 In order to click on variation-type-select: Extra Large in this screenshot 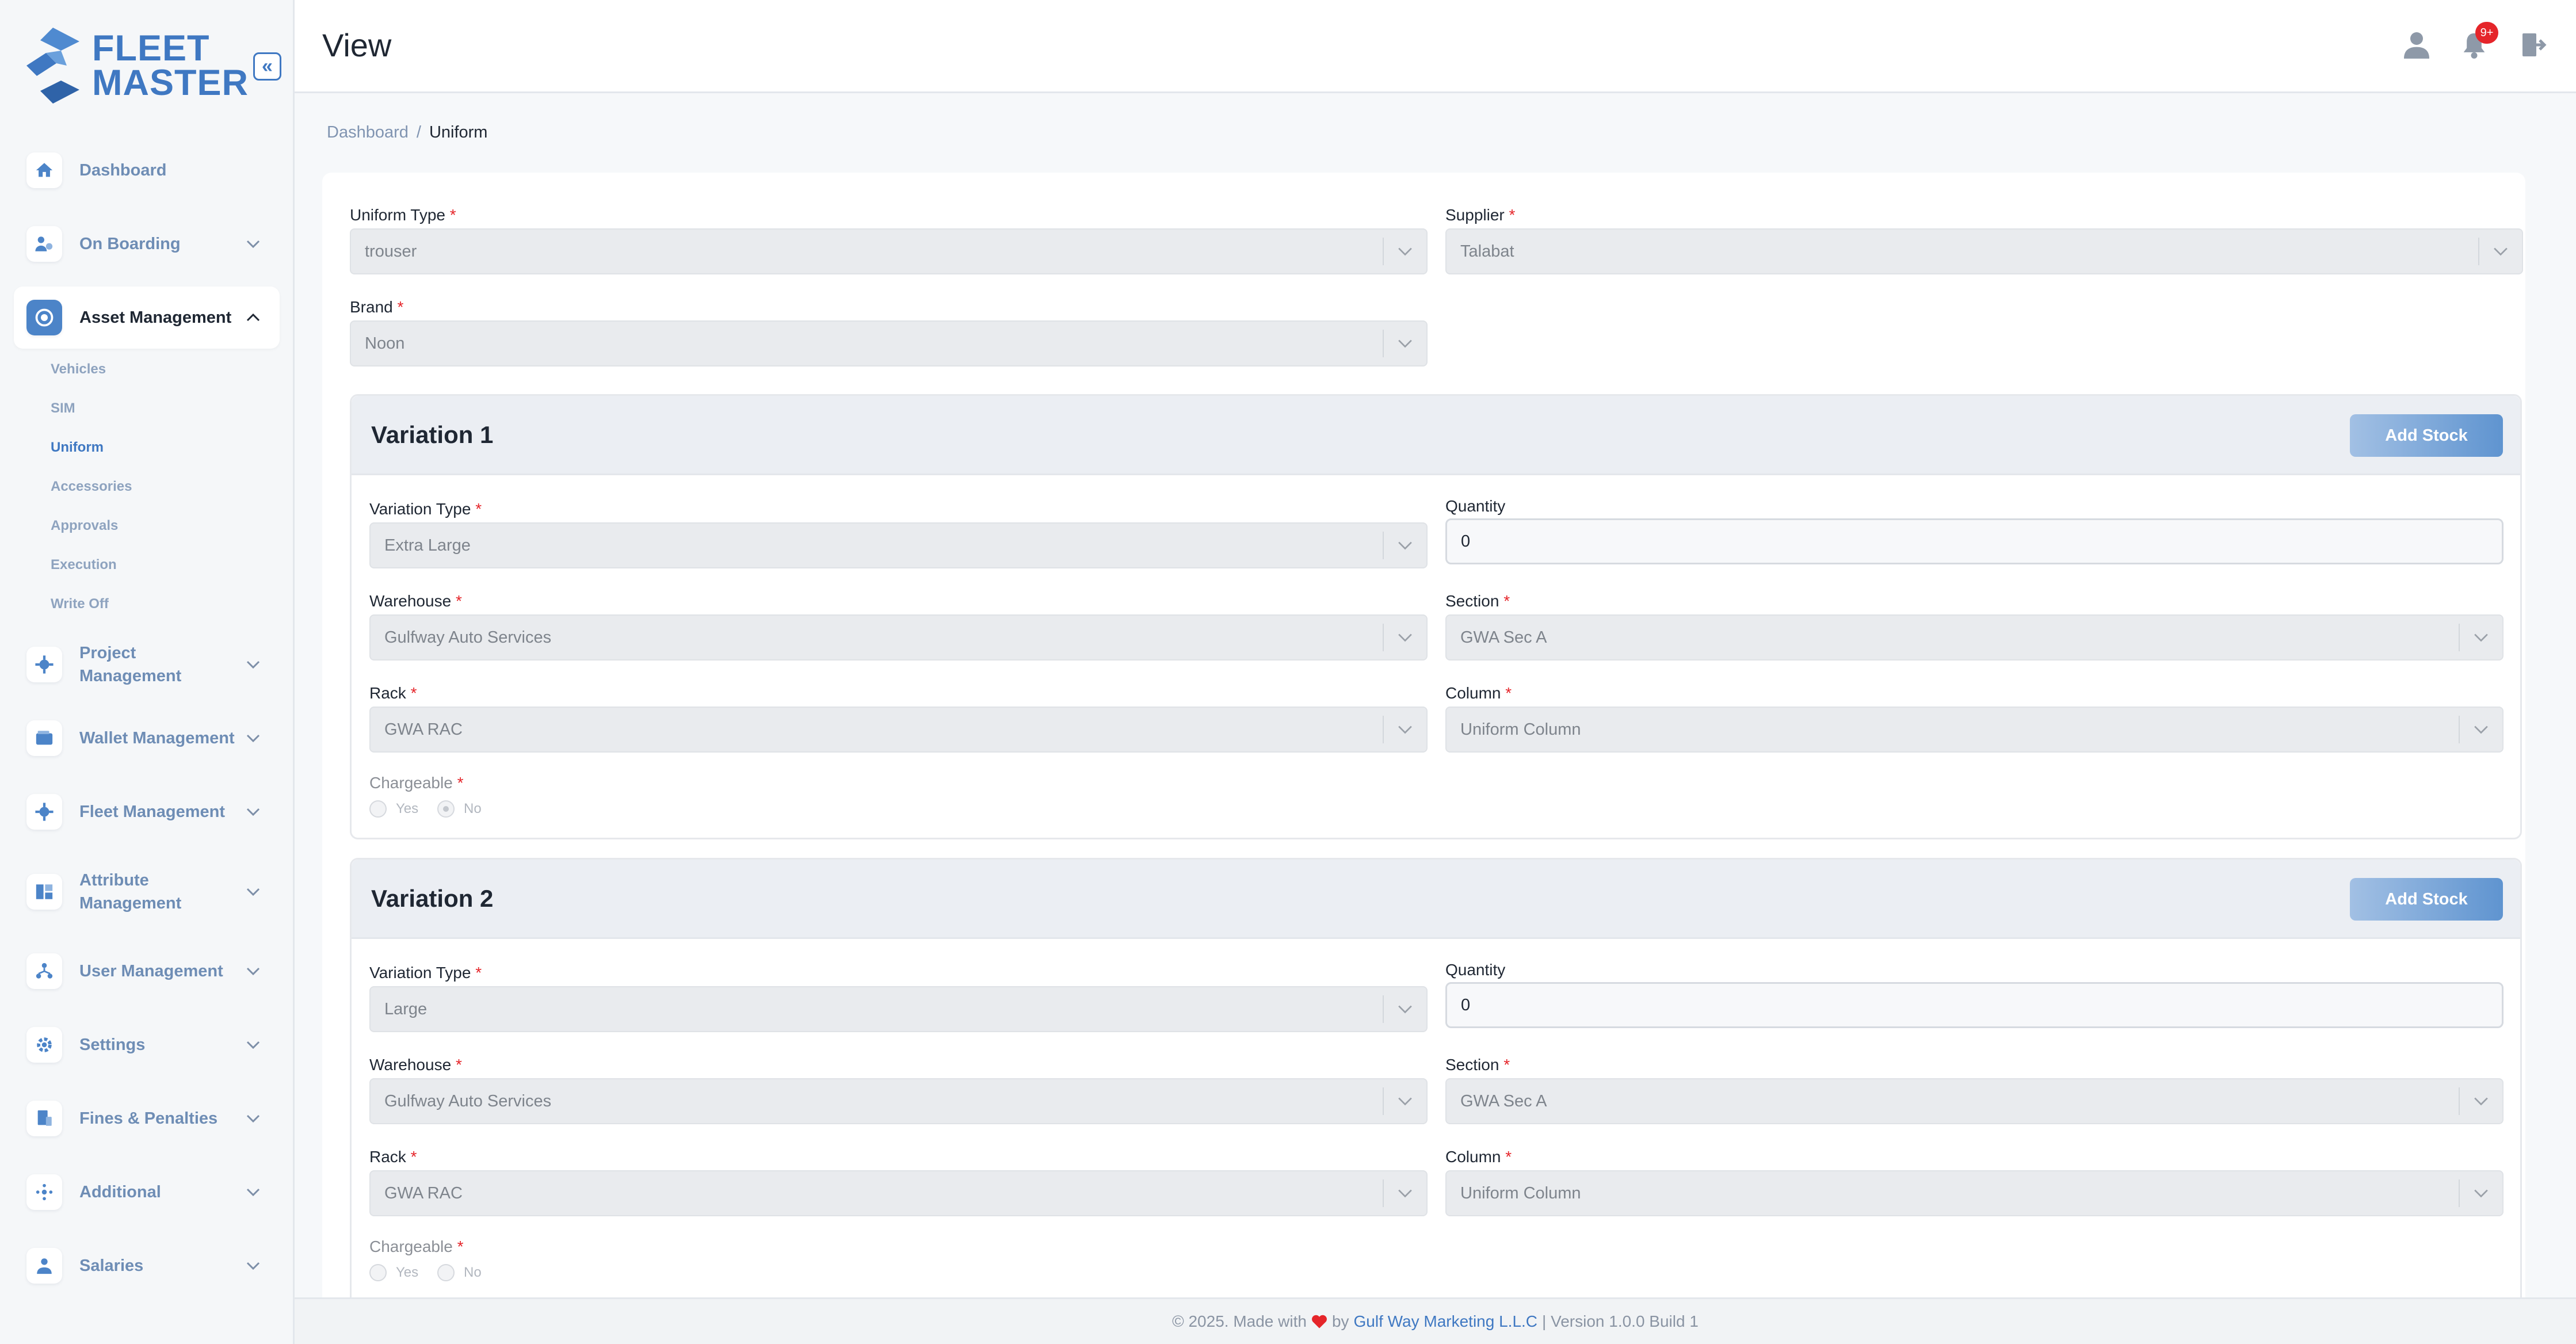, I will do `click(898, 545)`.